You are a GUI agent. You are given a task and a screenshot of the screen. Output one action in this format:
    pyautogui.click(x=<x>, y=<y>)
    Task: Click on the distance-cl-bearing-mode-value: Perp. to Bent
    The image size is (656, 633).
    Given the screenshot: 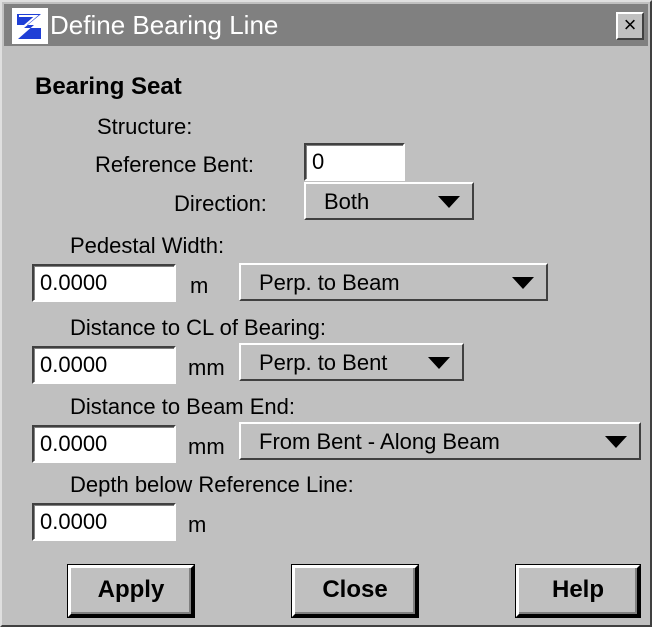 What is the action you would take?
    pyautogui.click(x=323, y=362)
    